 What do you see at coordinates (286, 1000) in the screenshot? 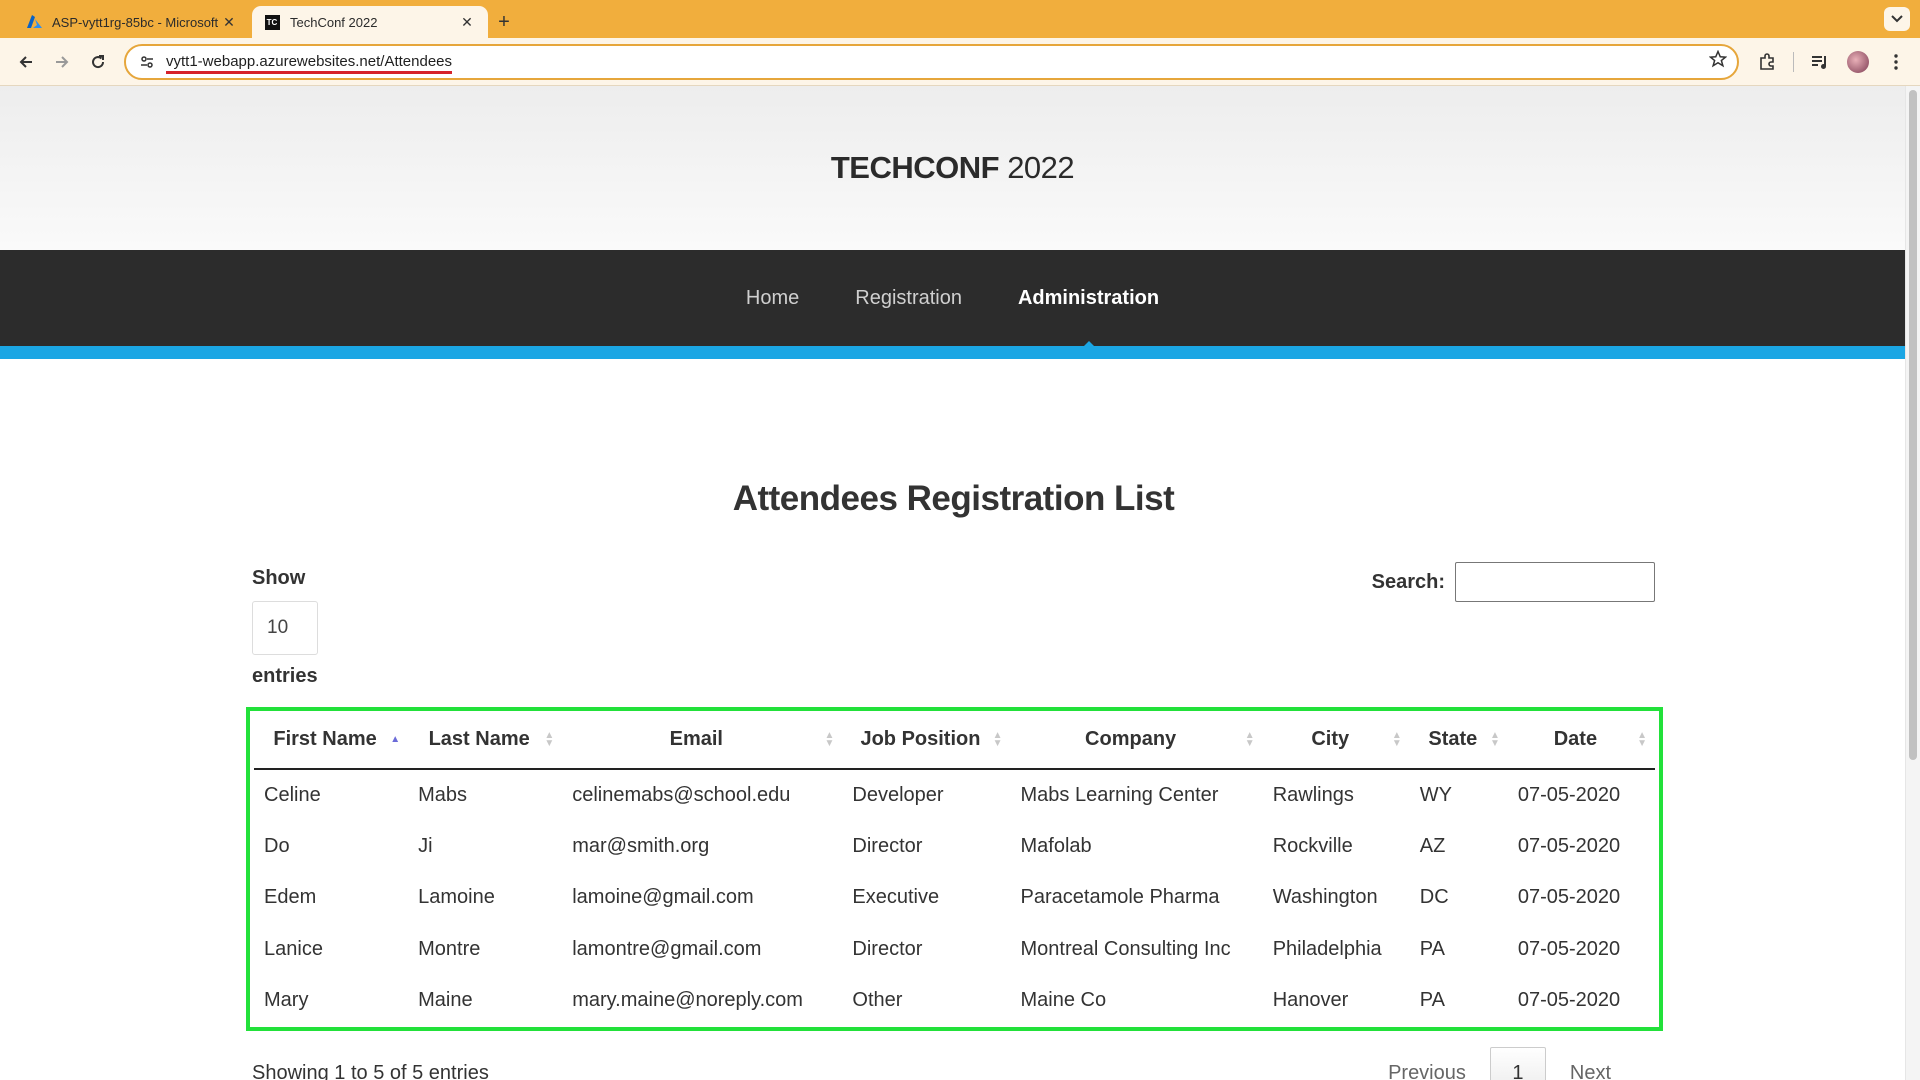
I see `cell-first-name: Mary` at bounding box center [286, 1000].